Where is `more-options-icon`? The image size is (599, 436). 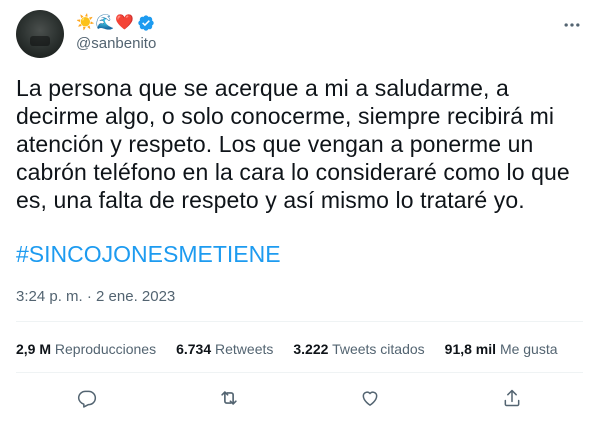
more-options-icon is located at coordinates (572, 25).